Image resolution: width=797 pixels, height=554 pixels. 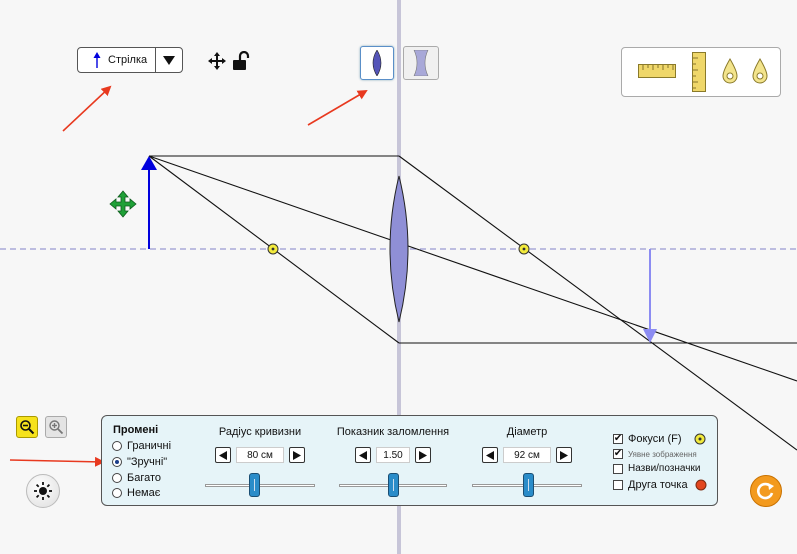 I want to click on slider-track, so click(x=260, y=485).